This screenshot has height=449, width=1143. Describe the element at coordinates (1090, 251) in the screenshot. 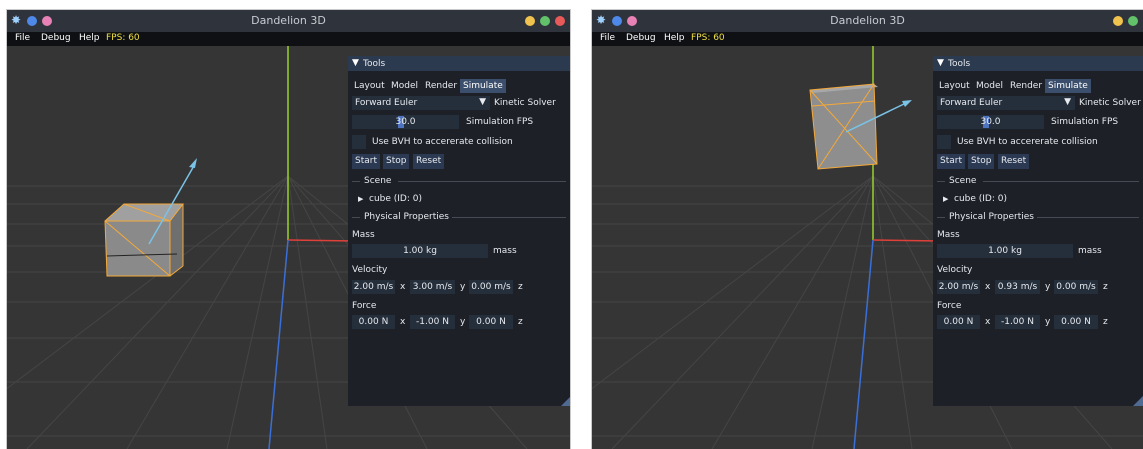

I see `mass-unit-label: mass` at that location.